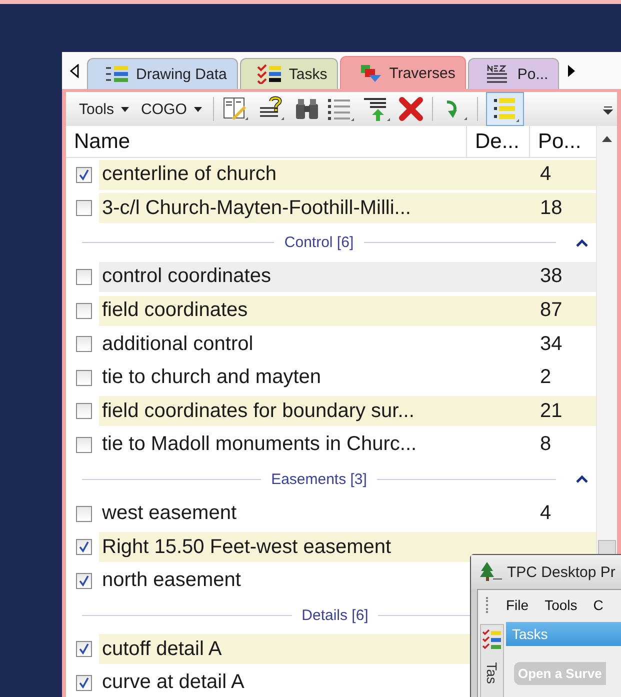 The image size is (621, 697). What do you see at coordinates (347, 513) in the screenshot?
I see `list-row: west easement 4` at bounding box center [347, 513].